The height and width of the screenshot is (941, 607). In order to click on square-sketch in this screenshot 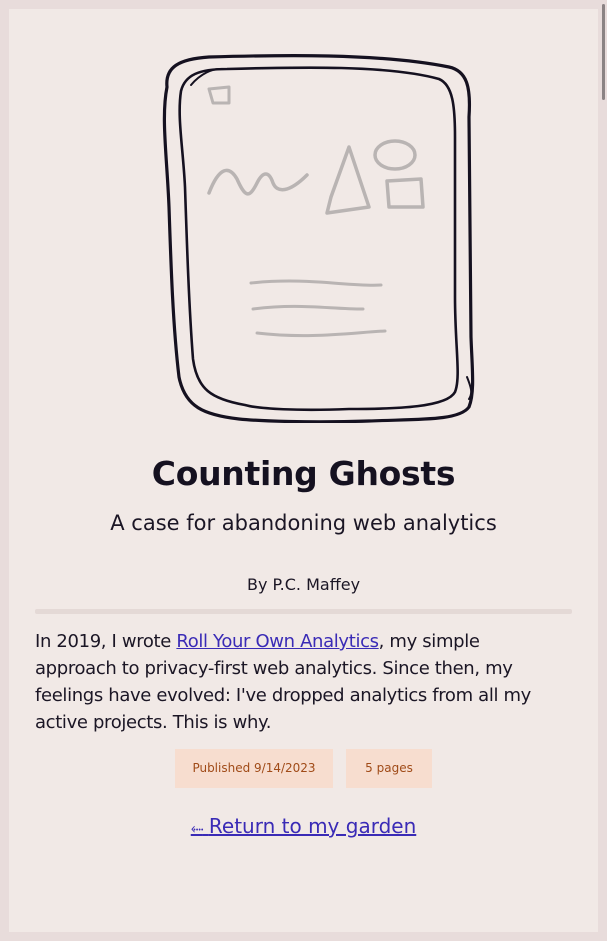, I will do `click(405, 193)`.